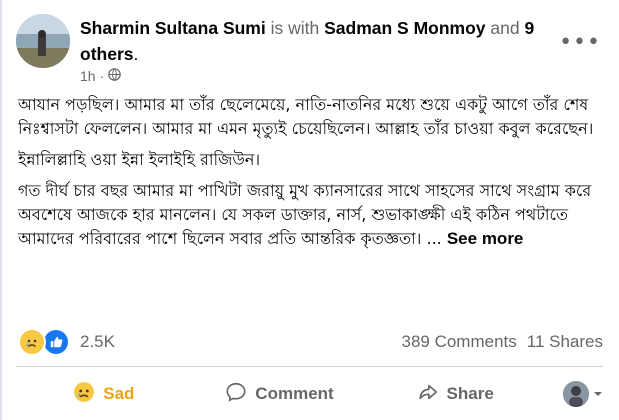 This screenshot has height=420, width=619. I want to click on with-text: is with, so click(295, 28).